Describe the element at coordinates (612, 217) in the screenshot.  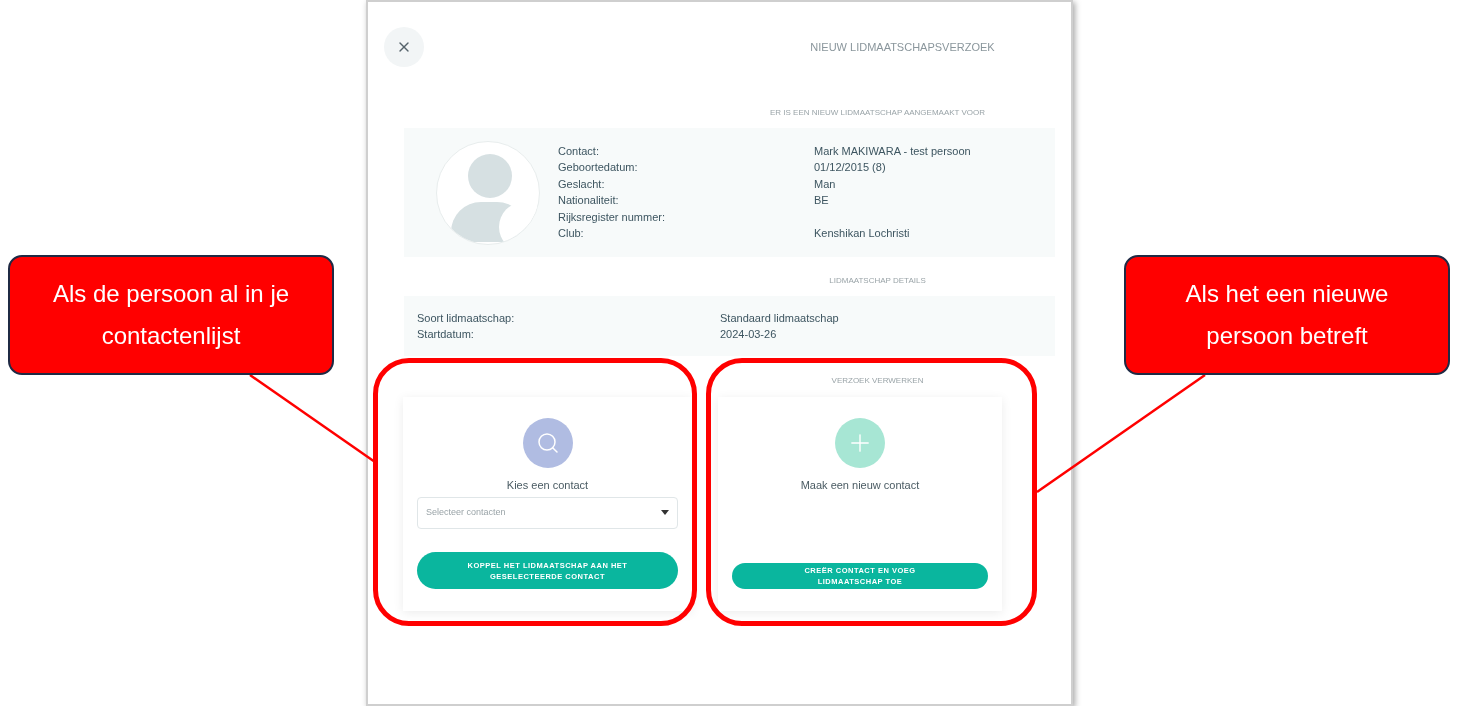
I see `field-label: Rijksregister nummer:` at that location.